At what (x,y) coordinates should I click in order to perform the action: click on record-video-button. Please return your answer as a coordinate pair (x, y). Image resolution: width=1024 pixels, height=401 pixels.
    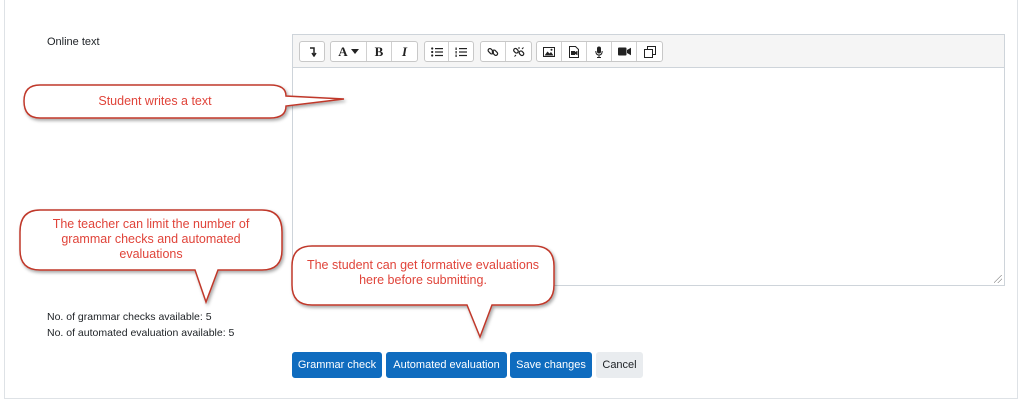
    Looking at the image, I should click on (624, 51).